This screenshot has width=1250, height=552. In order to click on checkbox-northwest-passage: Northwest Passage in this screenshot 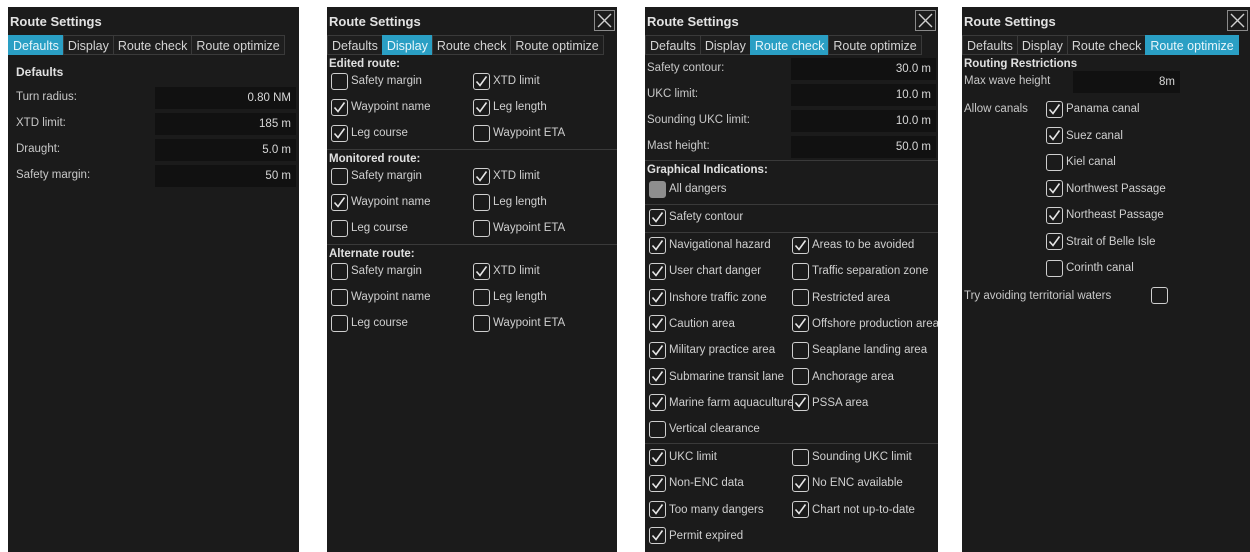, I will do `click(1106, 189)`.